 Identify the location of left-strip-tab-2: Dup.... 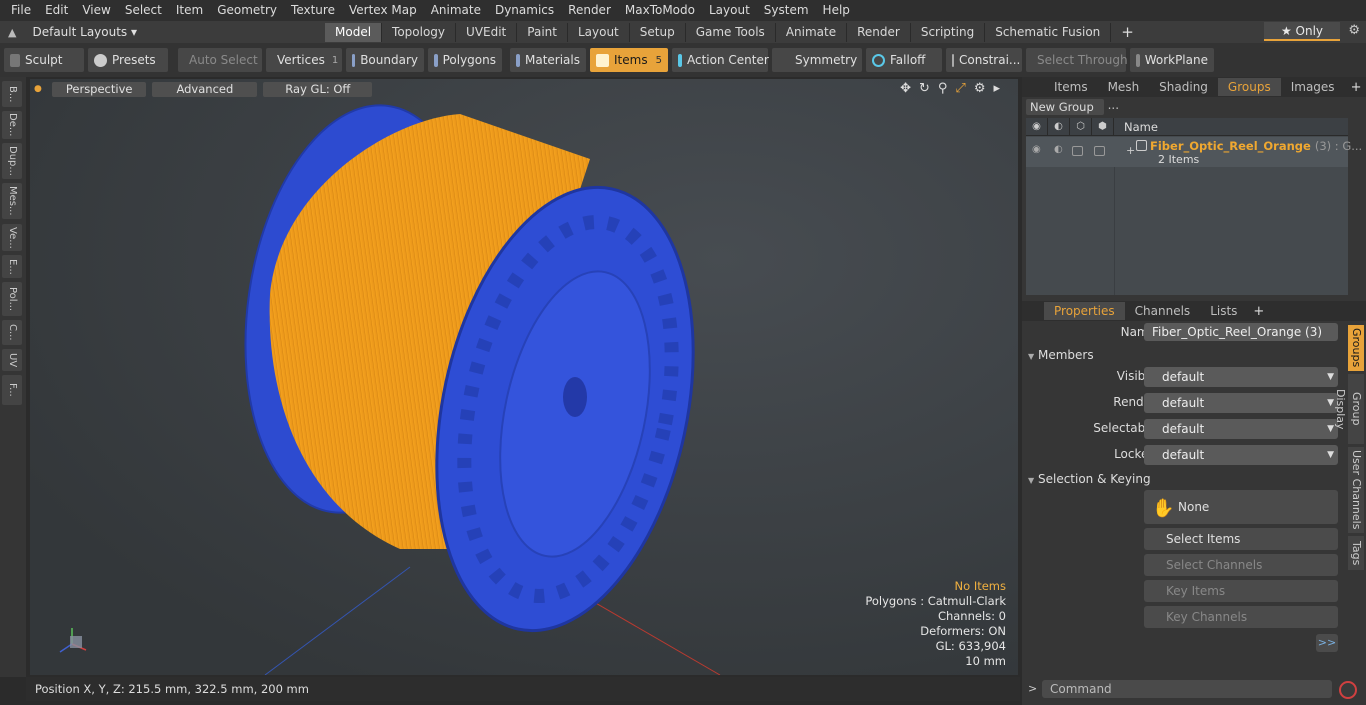
(12, 161).